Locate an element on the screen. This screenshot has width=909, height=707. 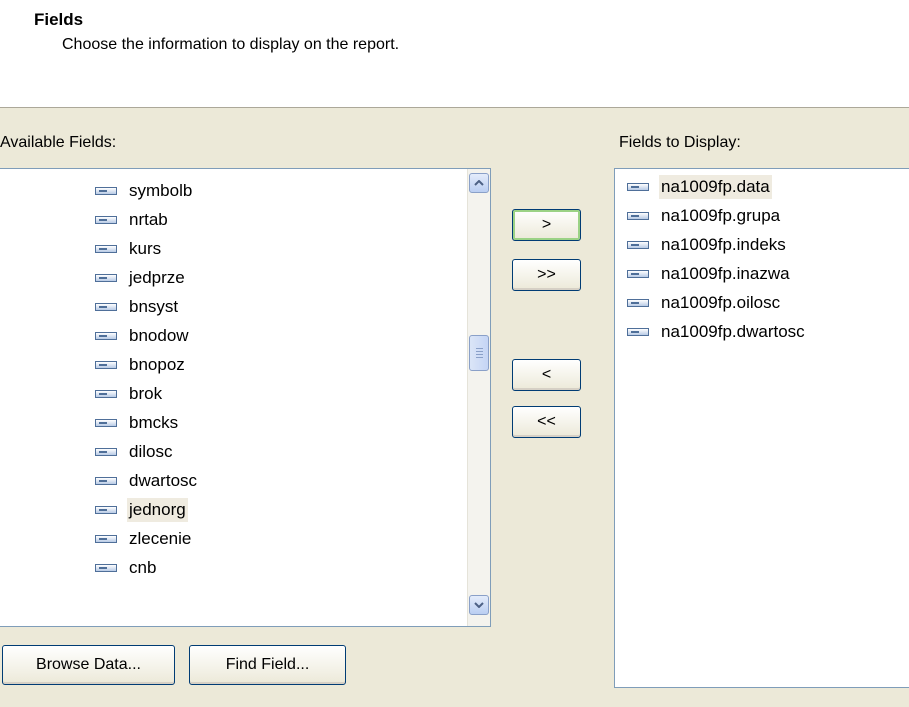
page-title: Fields is located at coordinates (59, 19).